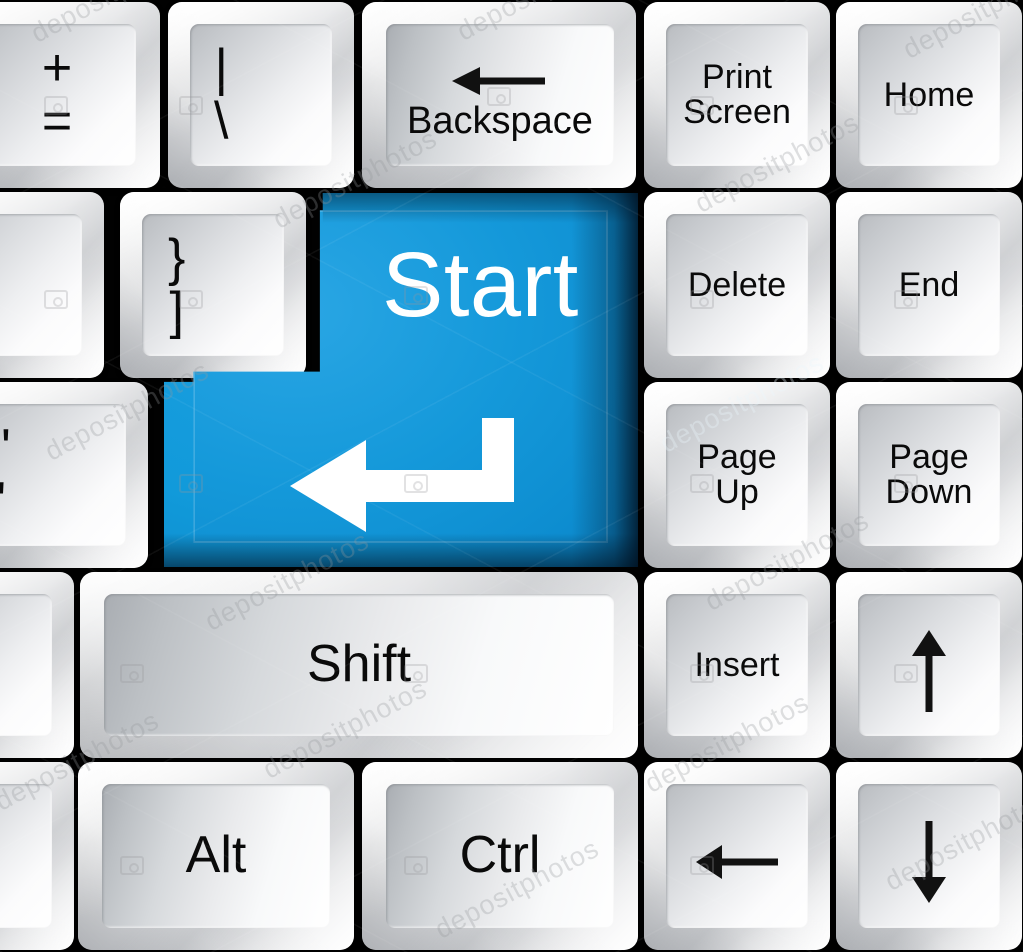  I want to click on plus-equals-key-label: + =, so click(68, 95).